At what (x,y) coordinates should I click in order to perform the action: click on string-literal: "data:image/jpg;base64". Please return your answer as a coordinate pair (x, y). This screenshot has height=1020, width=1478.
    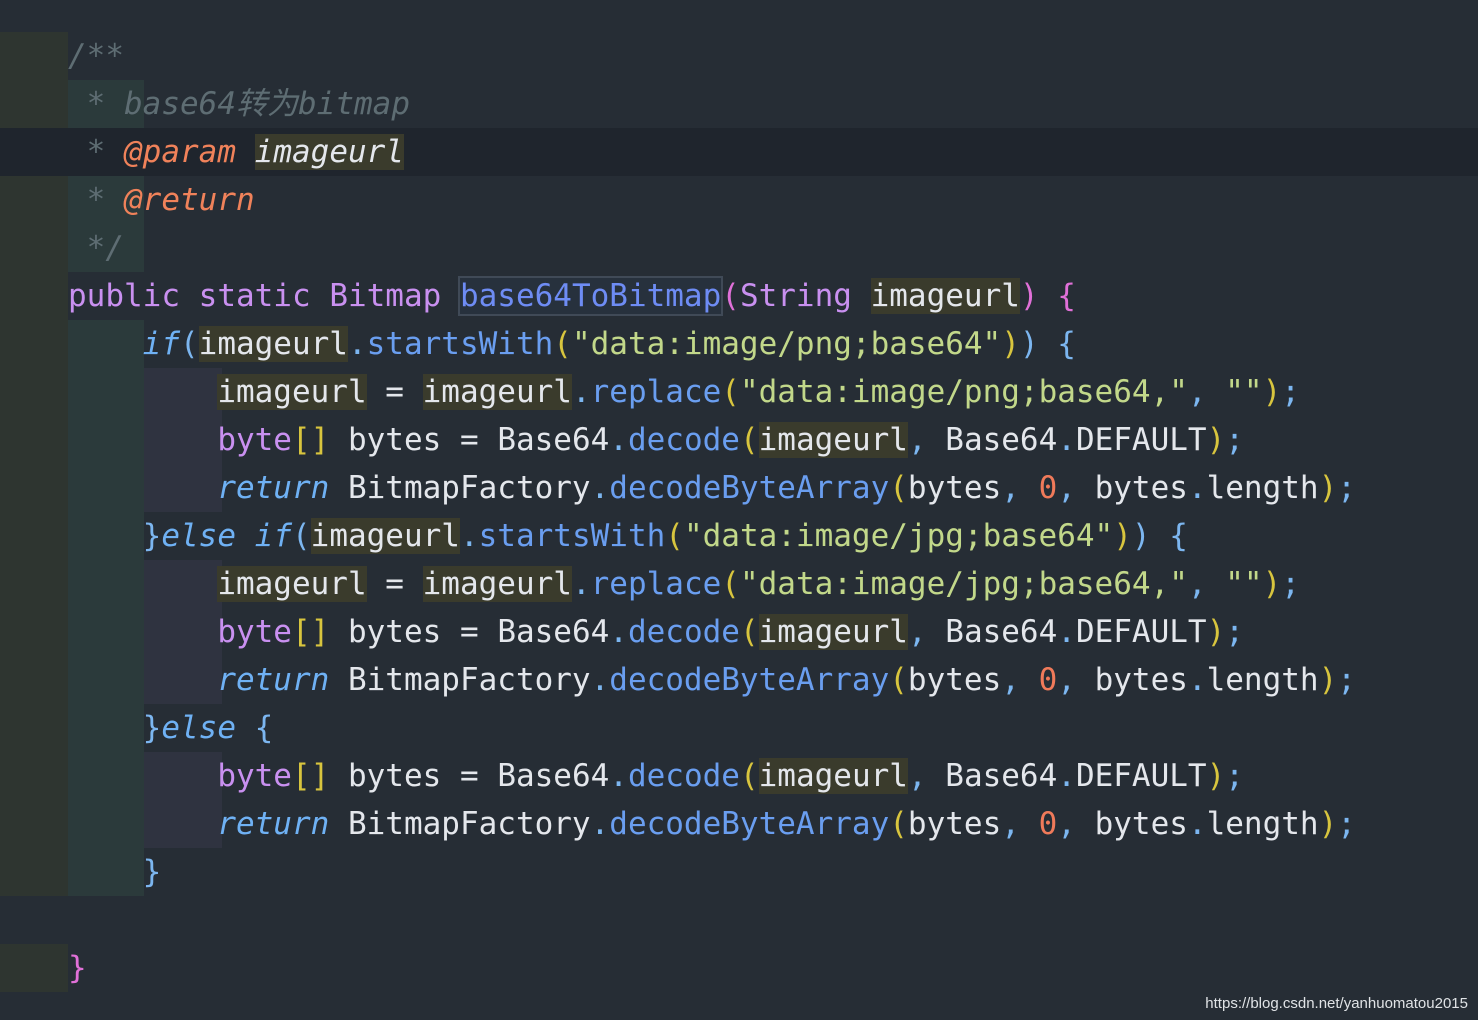
    Looking at the image, I should click on (898, 536).